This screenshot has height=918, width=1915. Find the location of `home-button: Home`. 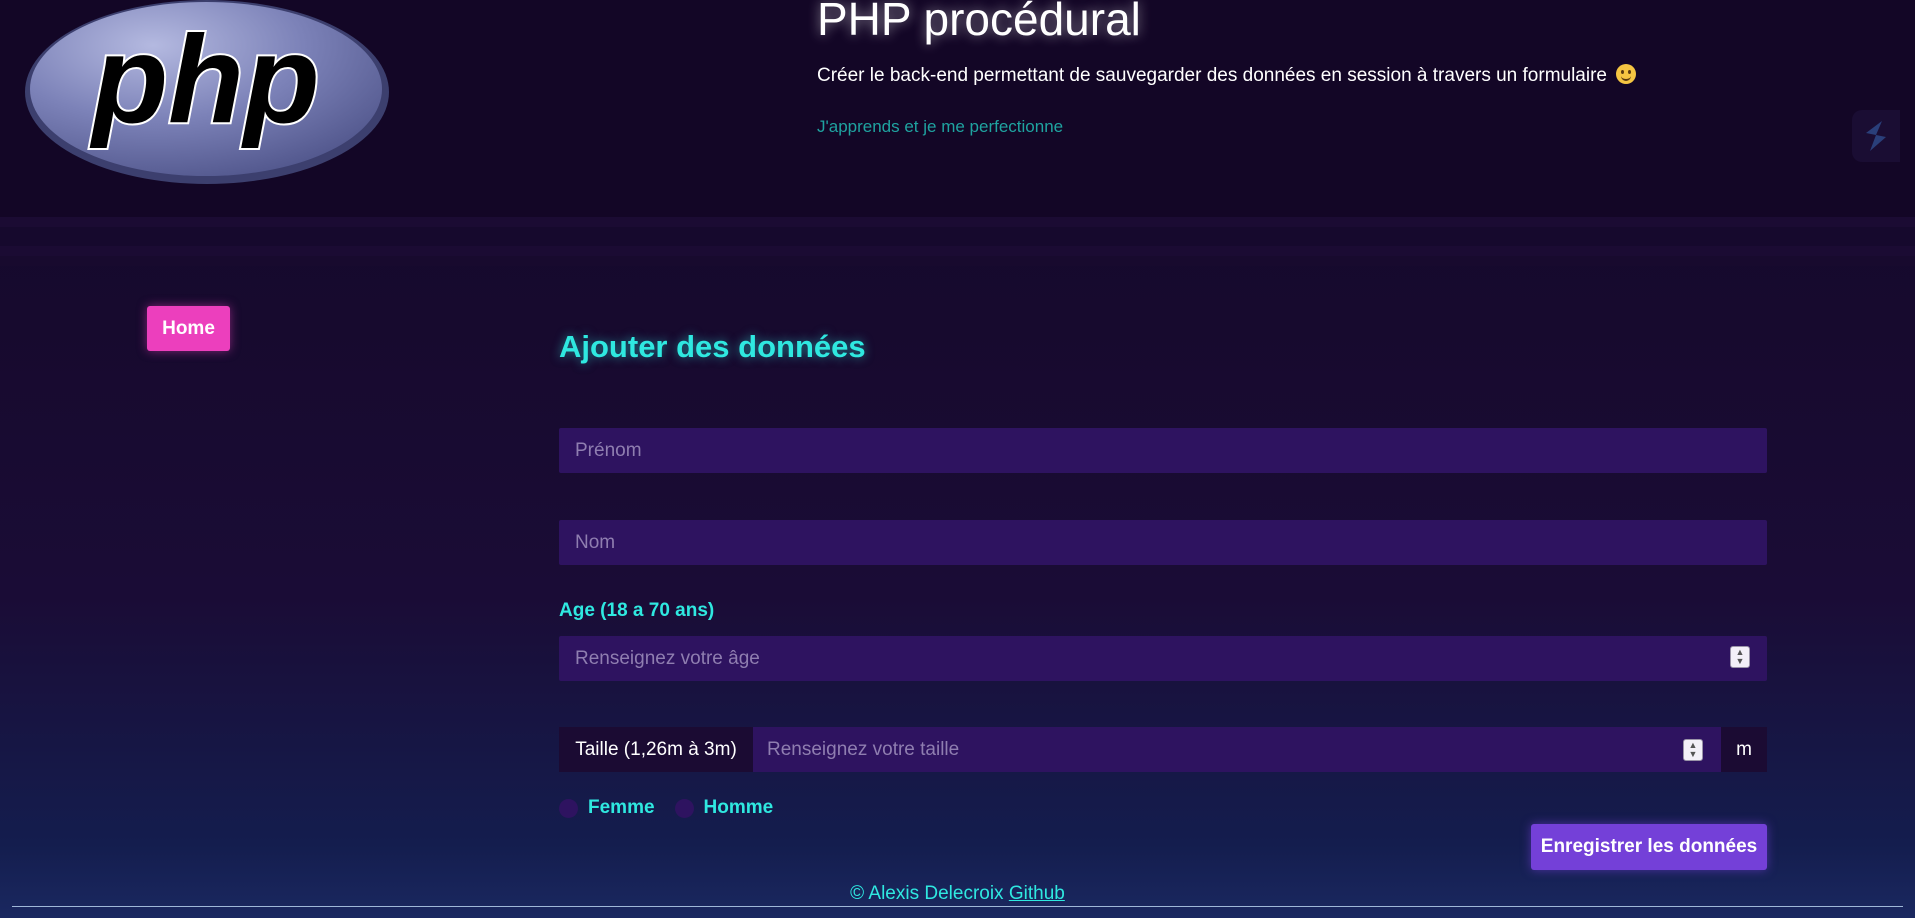

home-button: Home is located at coordinates (188, 328).